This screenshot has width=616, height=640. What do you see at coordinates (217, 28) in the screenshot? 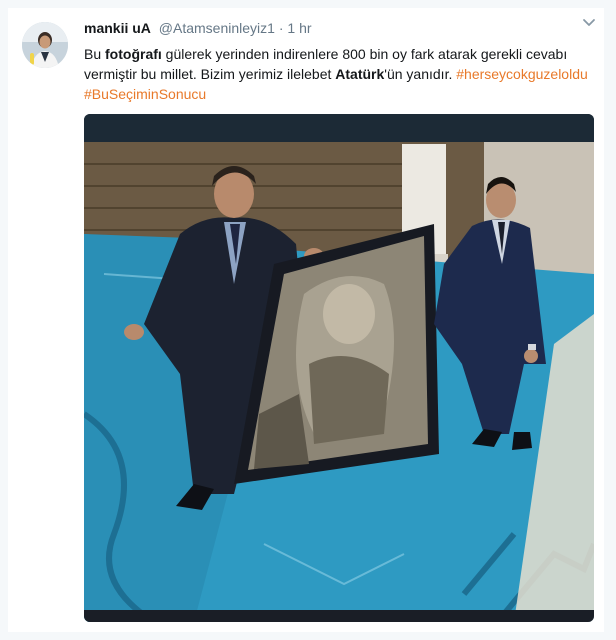
I see `author-handle: @Atamseninleyiz1` at bounding box center [217, 28].